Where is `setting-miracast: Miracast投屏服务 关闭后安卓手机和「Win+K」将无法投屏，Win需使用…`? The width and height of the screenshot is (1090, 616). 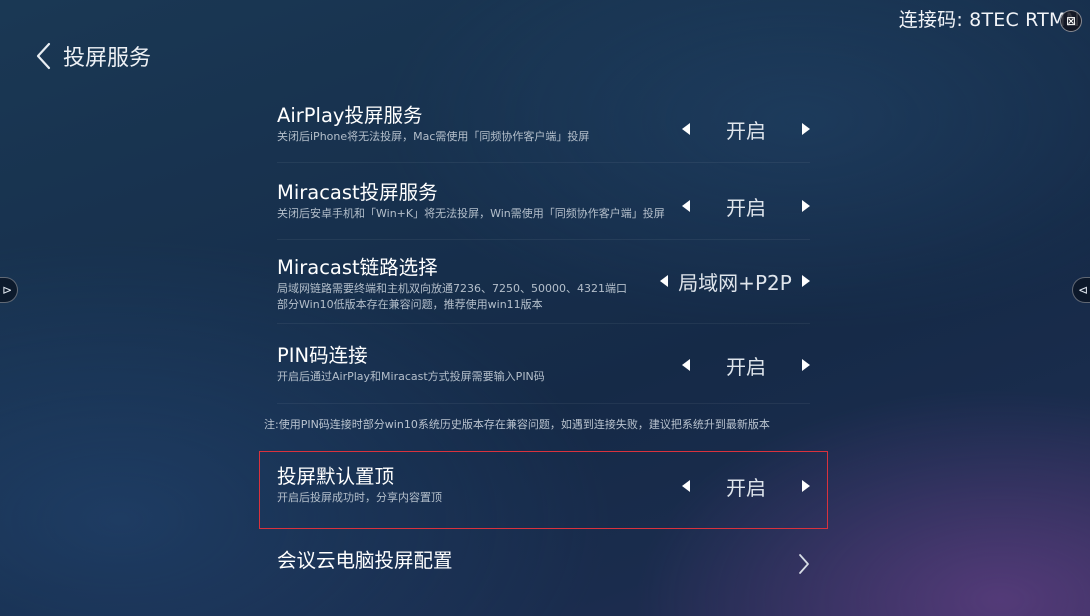 setting-miracast: Miracast投屏服务 关闭后安卓手机和「Win+K」将无法投屏，Win需使用… is located at coordinates (543, 206).